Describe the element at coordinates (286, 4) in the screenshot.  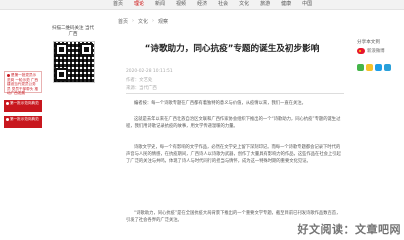
I see `nav-item-health: 健康` at that location.